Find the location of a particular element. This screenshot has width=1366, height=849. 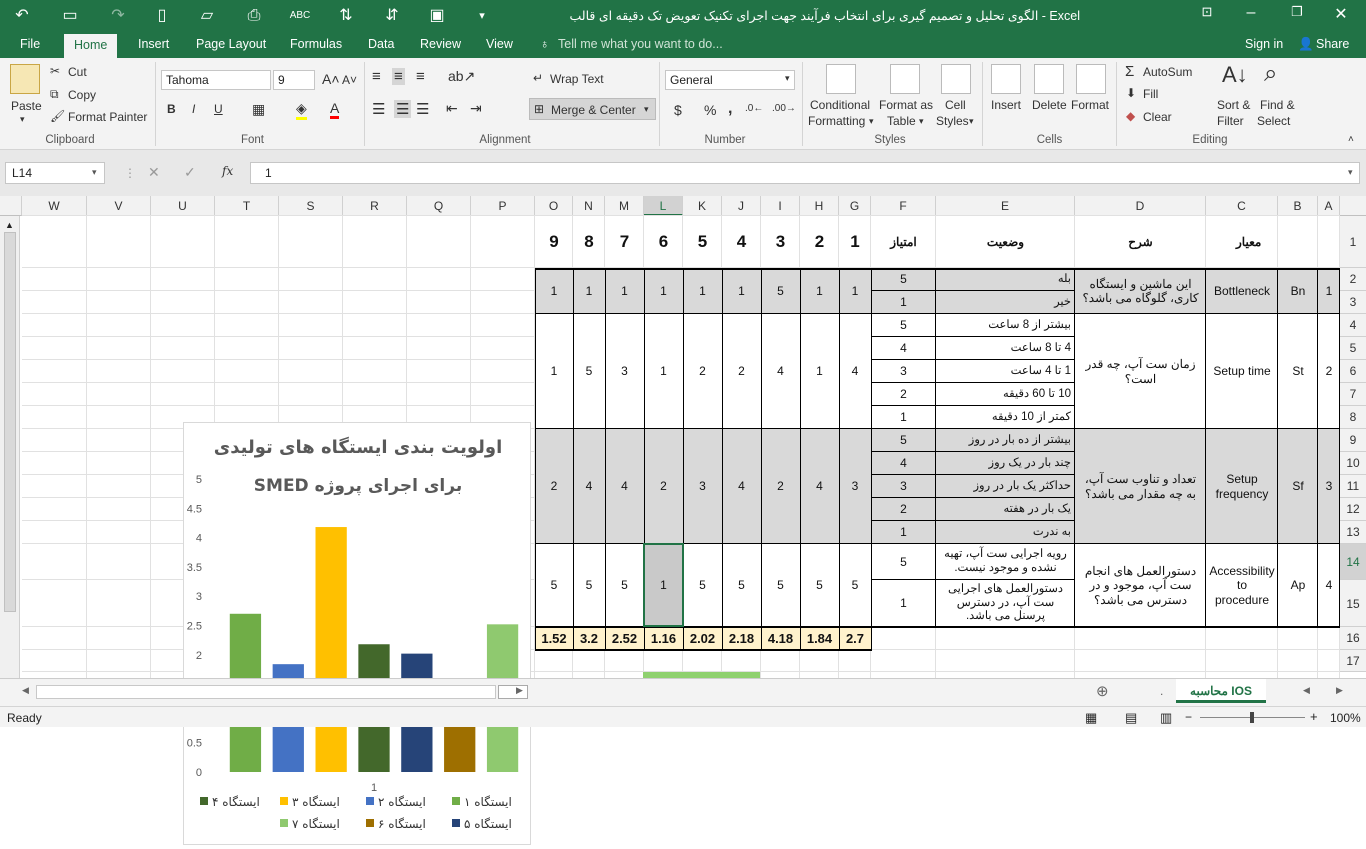

column-header: R is located at coordinates (375, 206).